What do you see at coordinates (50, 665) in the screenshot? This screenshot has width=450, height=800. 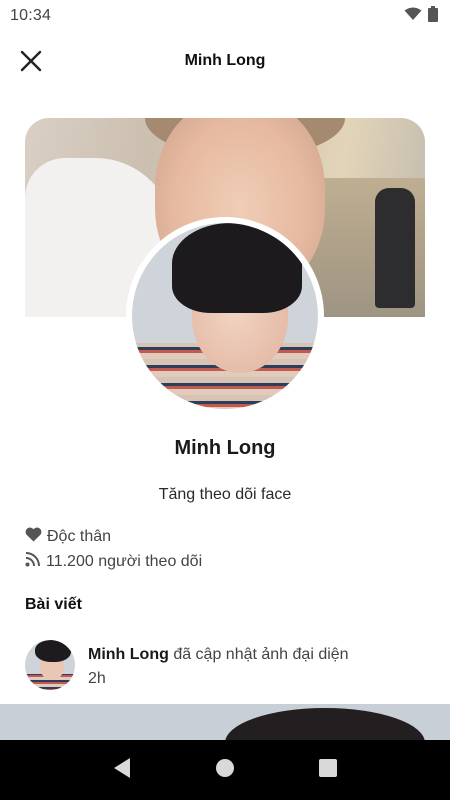 I see `post-author-avatar` at bounding box center [50, 665].